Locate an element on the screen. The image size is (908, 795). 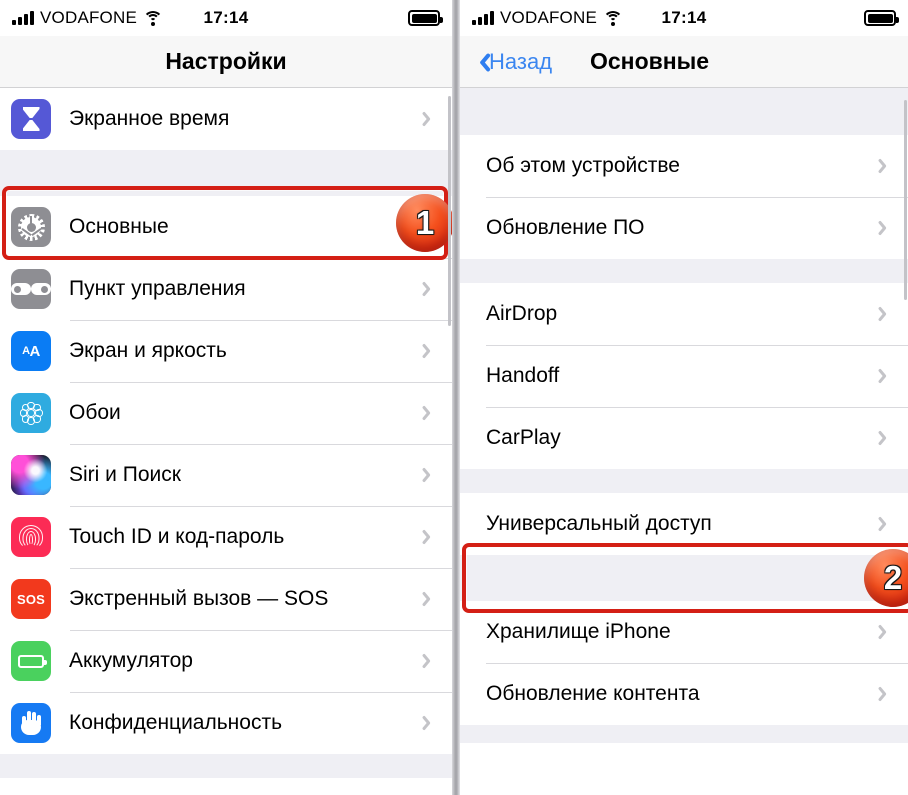
fingerprint-icon is located at coordinates (31, 537).